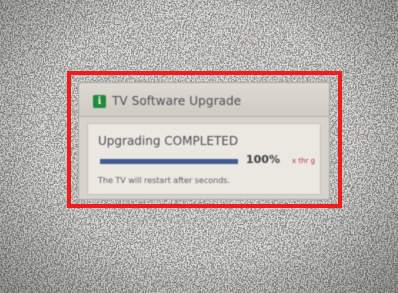 This screenshot has height=293, width=398. I want to click on status-text: Upgrading COMPLETED, so click(168, 141).